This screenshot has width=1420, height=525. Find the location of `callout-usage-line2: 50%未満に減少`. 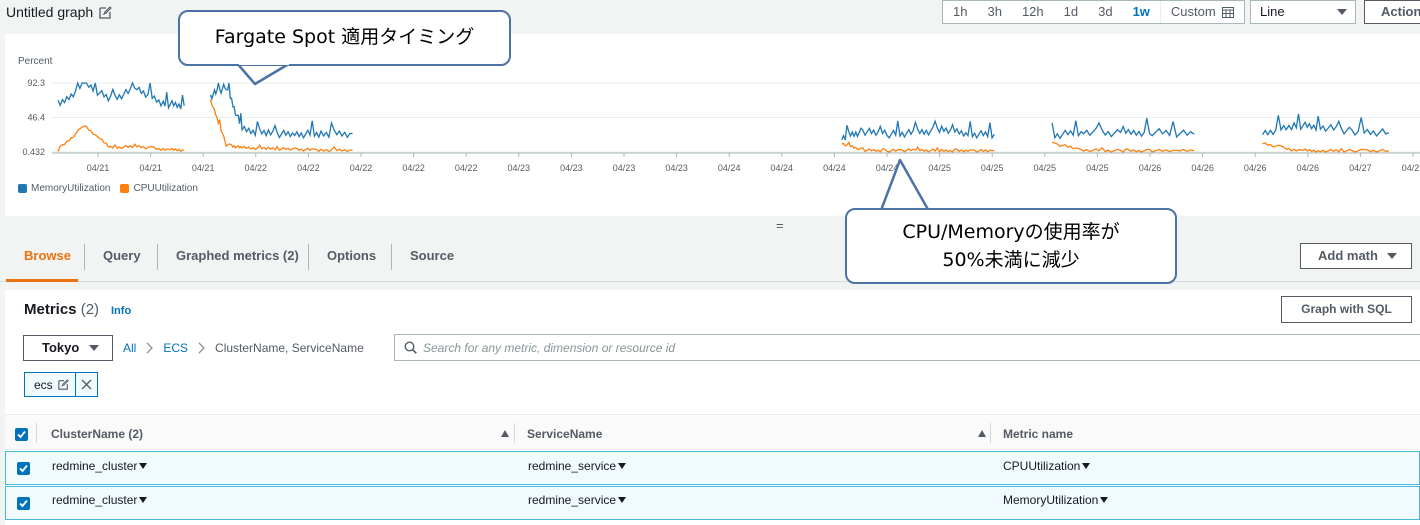

callout-usage-line2: 50%未満に減少 is located at coordinates (1011, 260).